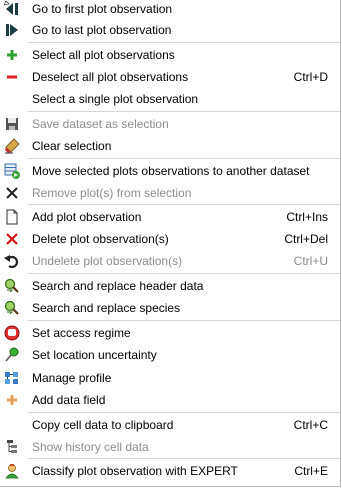 The height and width of the screenshot is (488, 342). What do you see at coordinates (81, 333) in the screenshot?
I see `menu-item-label: Set access regime` at bounding box center [81, 333].